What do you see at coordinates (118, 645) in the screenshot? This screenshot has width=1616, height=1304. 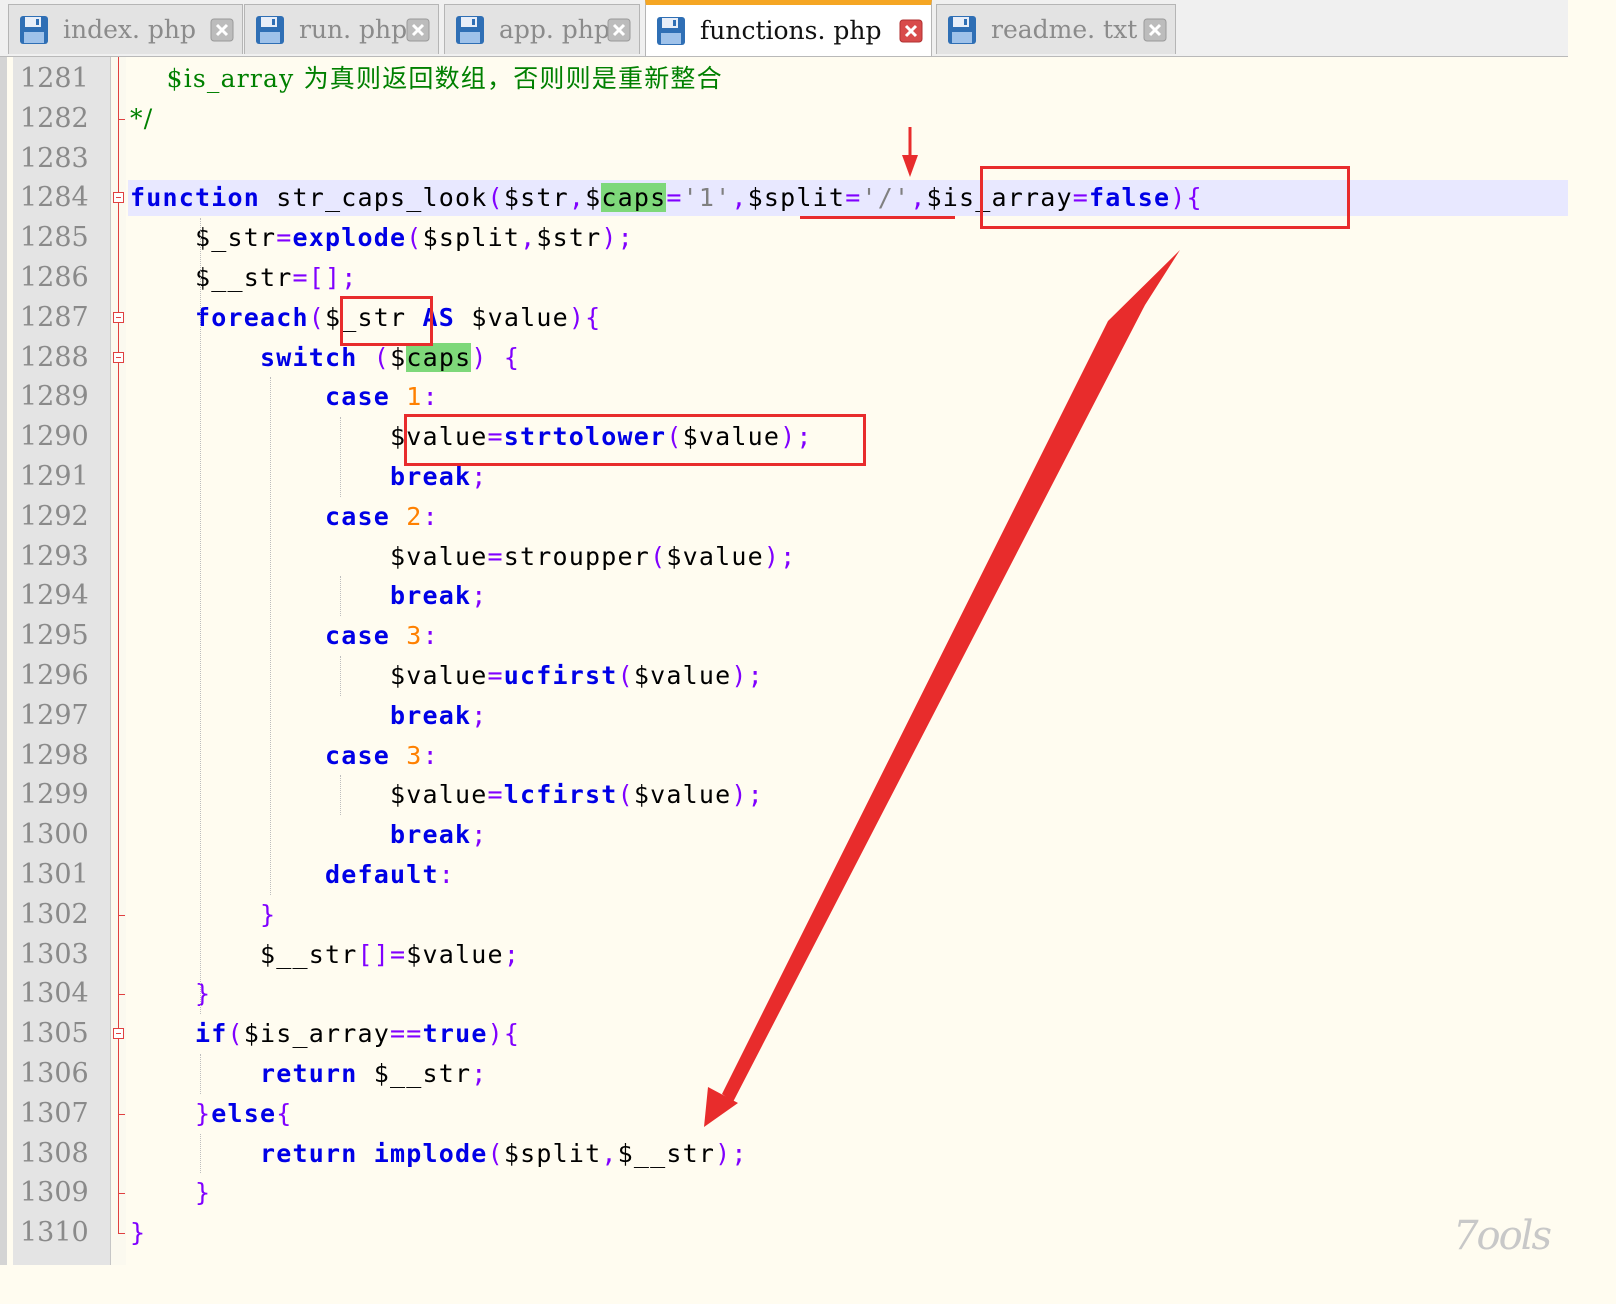 I see `fold-line` at bounding box center [118, 645].